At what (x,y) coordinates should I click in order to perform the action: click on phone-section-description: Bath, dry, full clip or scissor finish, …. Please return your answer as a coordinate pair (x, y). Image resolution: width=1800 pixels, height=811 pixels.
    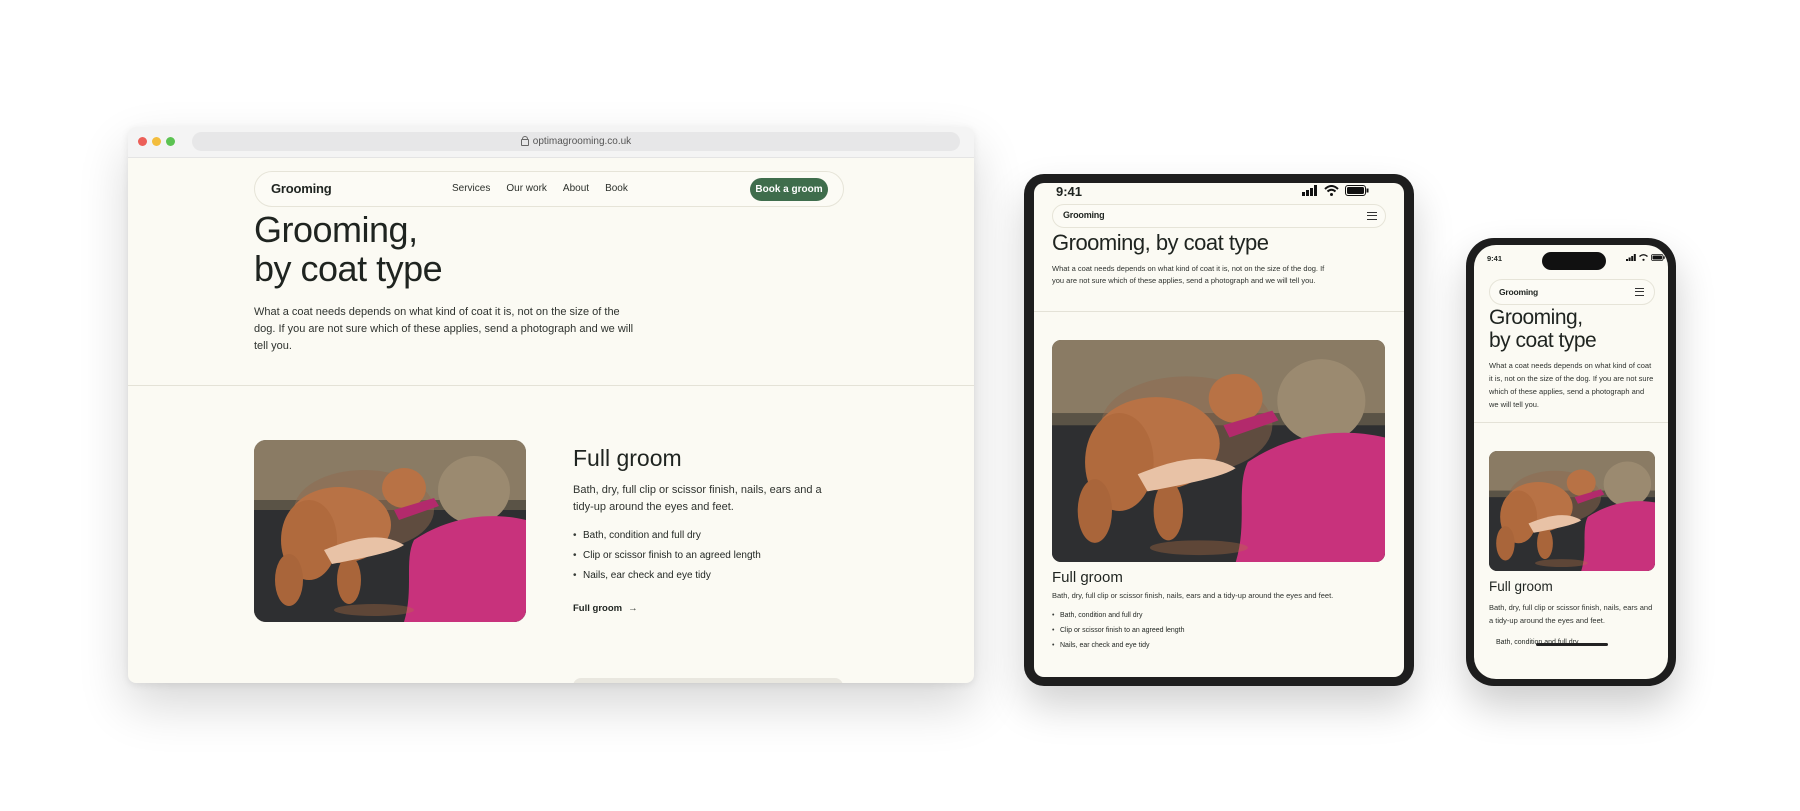
    Looking at the image, I should click on (1571, 614).